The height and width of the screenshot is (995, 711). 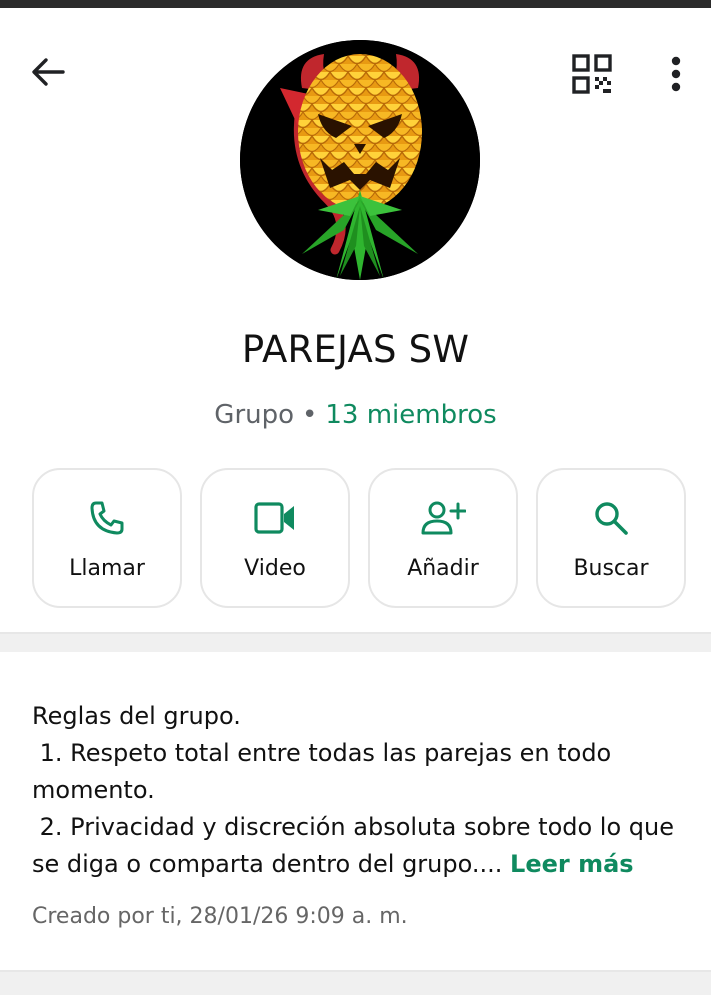 I want to click on call-label: Llamar, so click(x=107, y=568).